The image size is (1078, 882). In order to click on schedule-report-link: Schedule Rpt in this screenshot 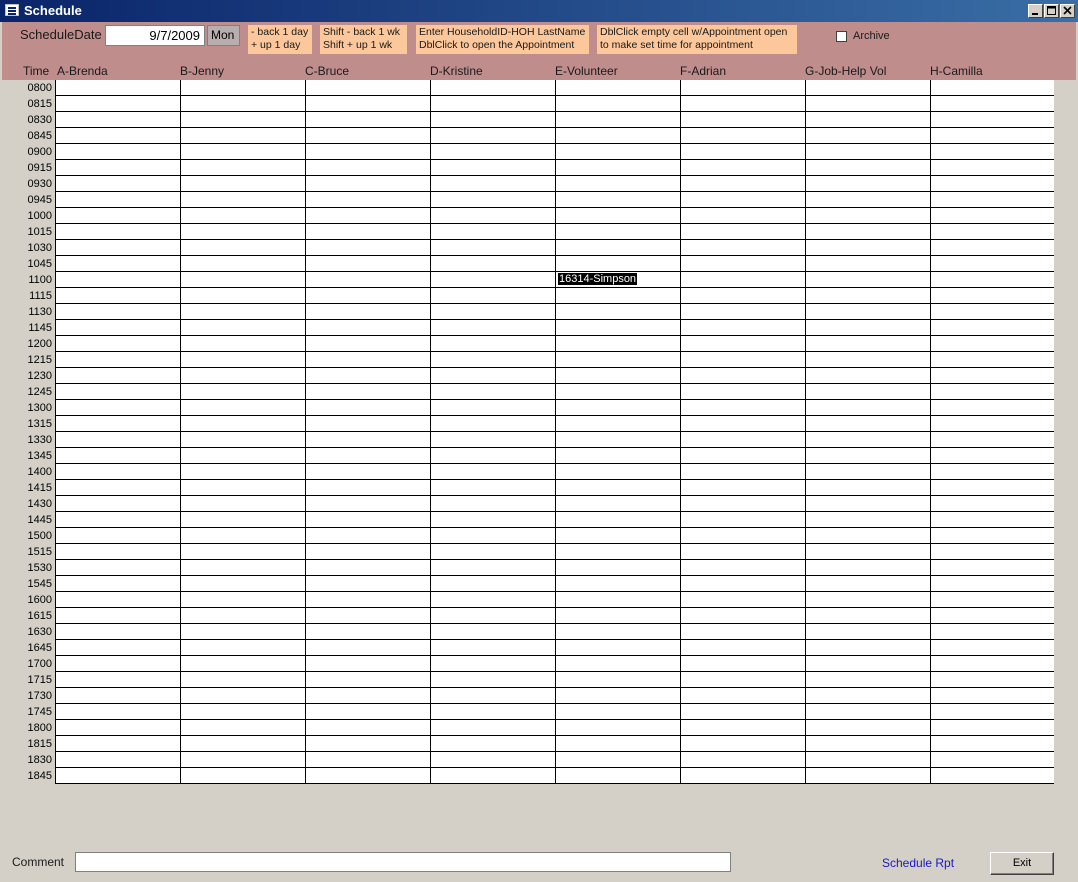, I will do `click(918, 863)`.